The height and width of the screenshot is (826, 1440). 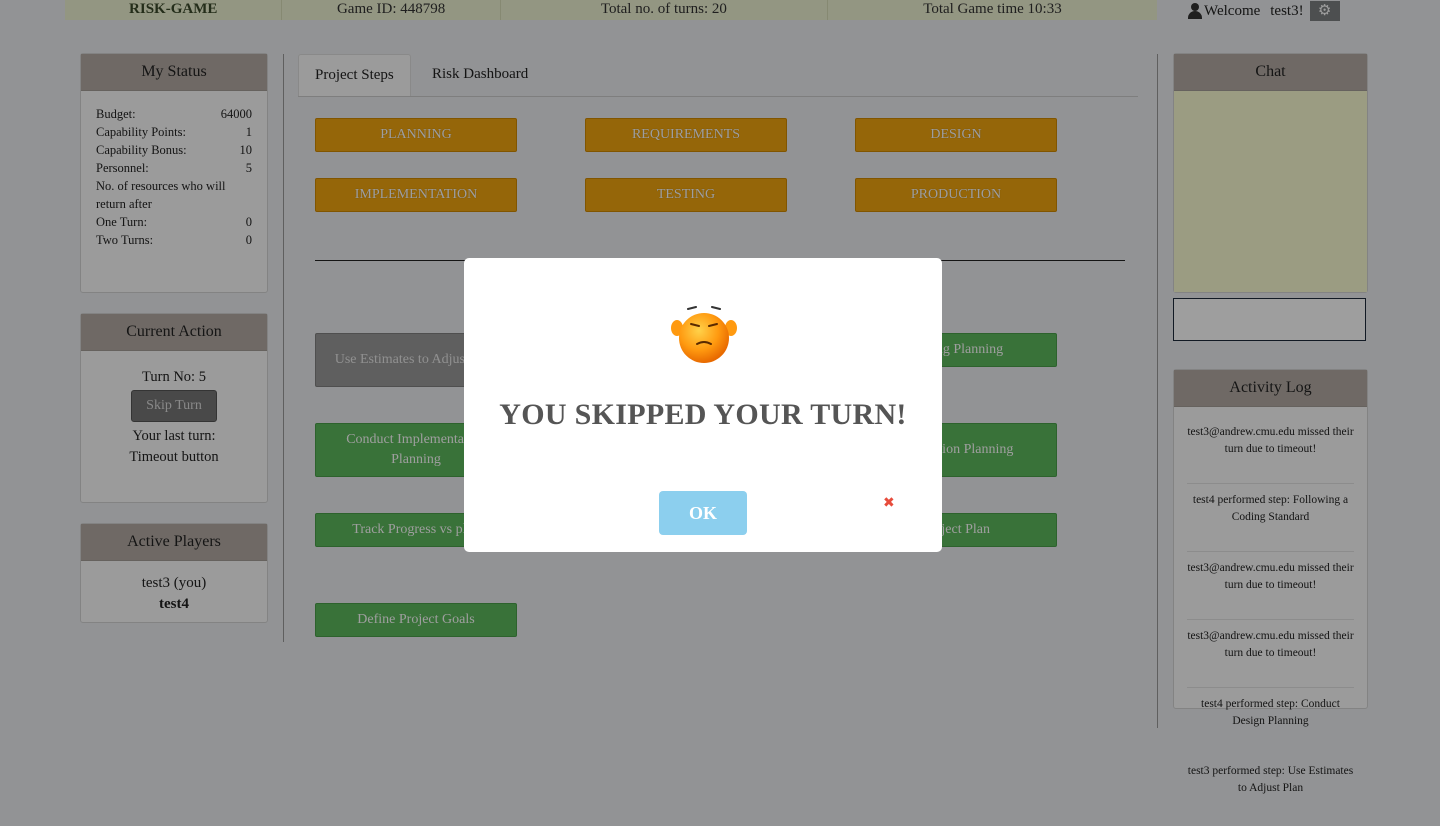 What do you see at coordinates (889, 503) in the screenshot?
I see `close-icon: ✖` at bounding box center [889, 503].